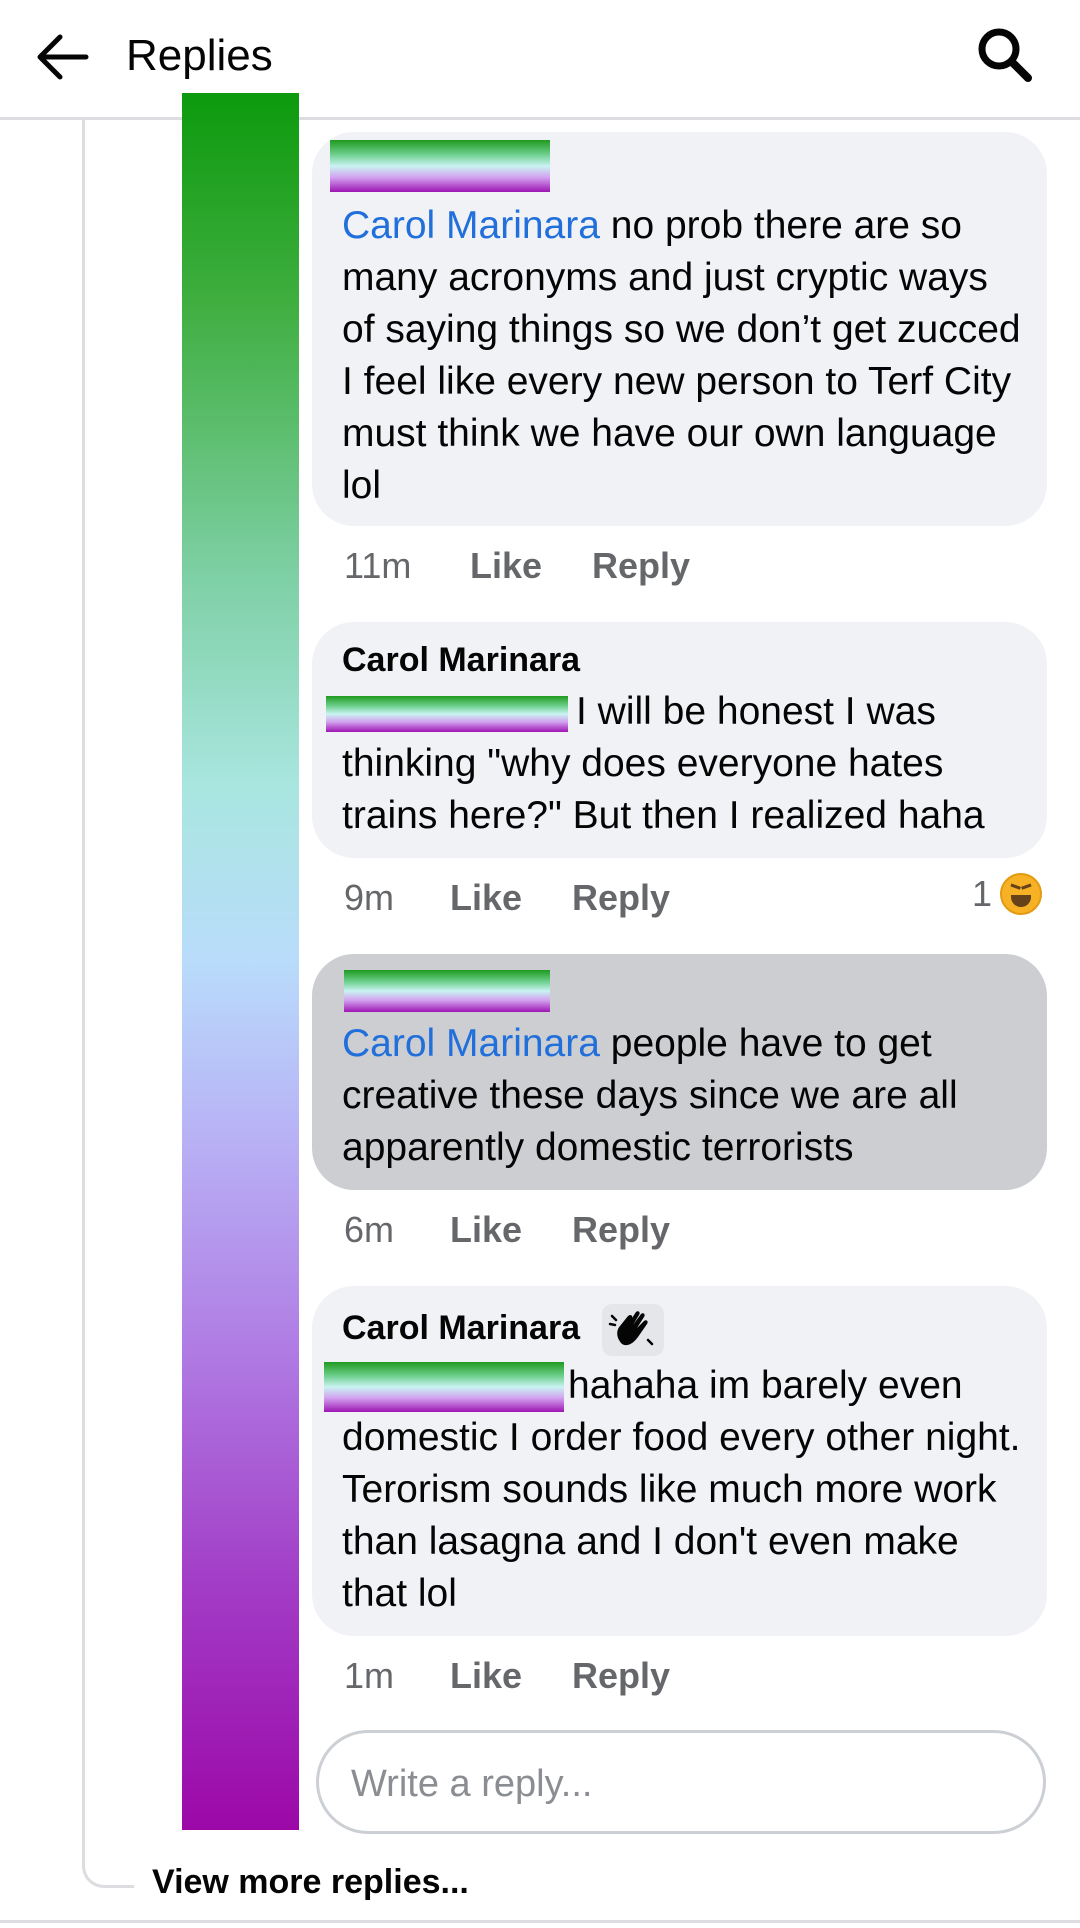  Describe the element at coordinates (378, 565) in the screenshot. I see `timestamp: 11m` at that location.